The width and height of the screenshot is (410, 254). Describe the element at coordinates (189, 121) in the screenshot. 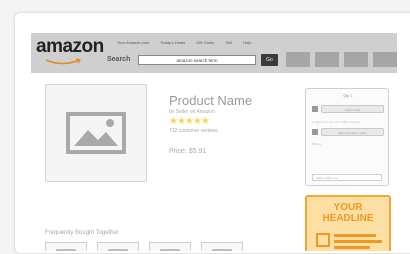

I see `rating-stars: ★★★★★` at that location.